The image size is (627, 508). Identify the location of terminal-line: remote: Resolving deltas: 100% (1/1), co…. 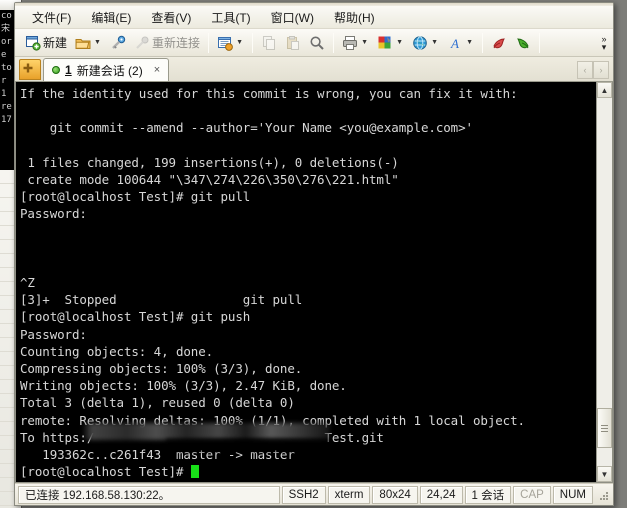
(272, 420).